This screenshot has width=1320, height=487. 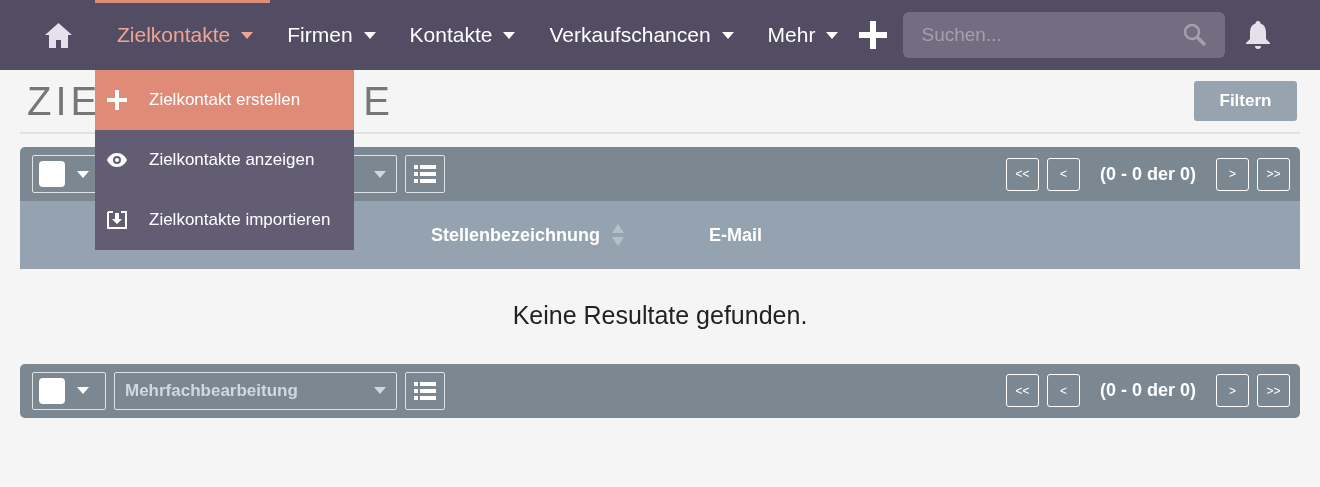 What do you see at coordinates (378, 101) in the screenshot?
I see `page-title: E` at bounding box center [378, 101].